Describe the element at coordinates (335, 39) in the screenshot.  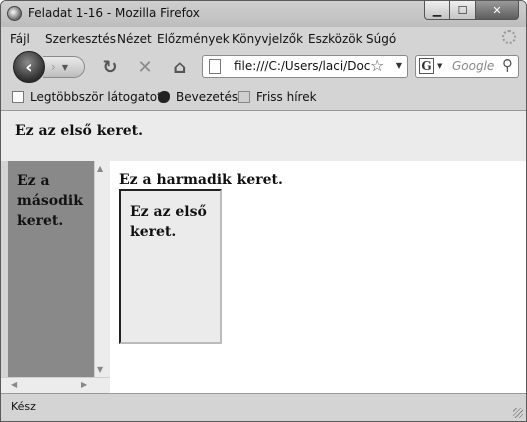
I see `menu-tools: Eszközök` at that location.